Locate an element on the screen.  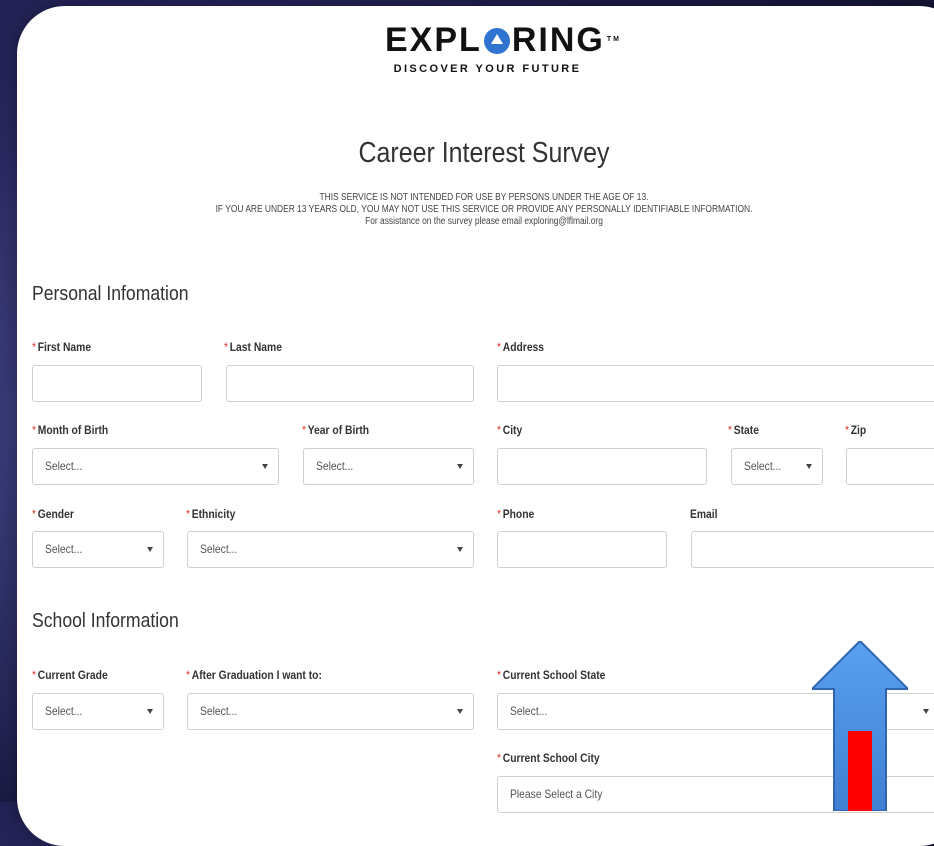
label-text: After Graduation I want to: is located at coordinates (256, 675).